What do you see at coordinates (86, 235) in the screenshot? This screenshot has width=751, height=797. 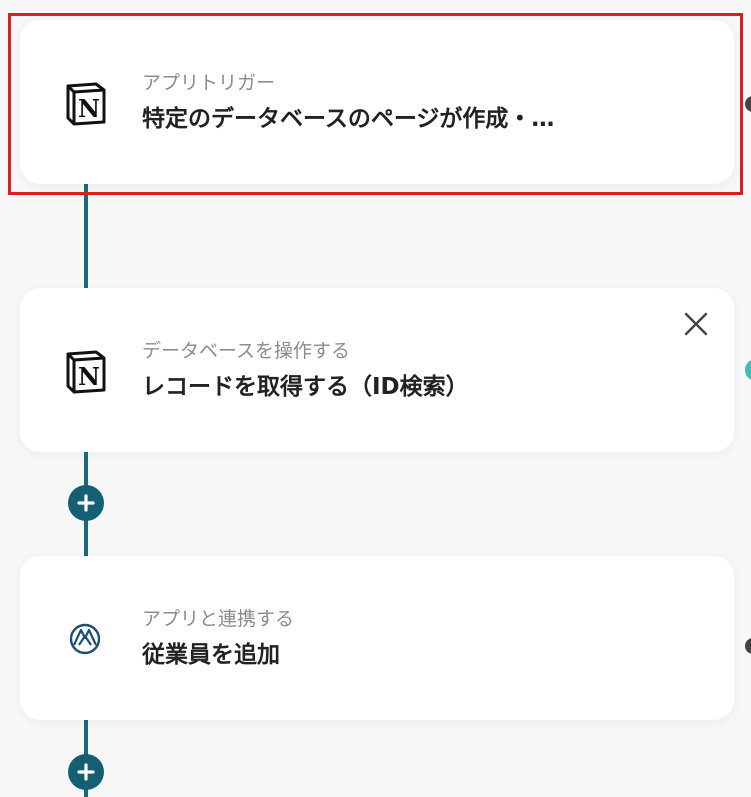 I see `flow-connector` at bounding box center [86, 235].